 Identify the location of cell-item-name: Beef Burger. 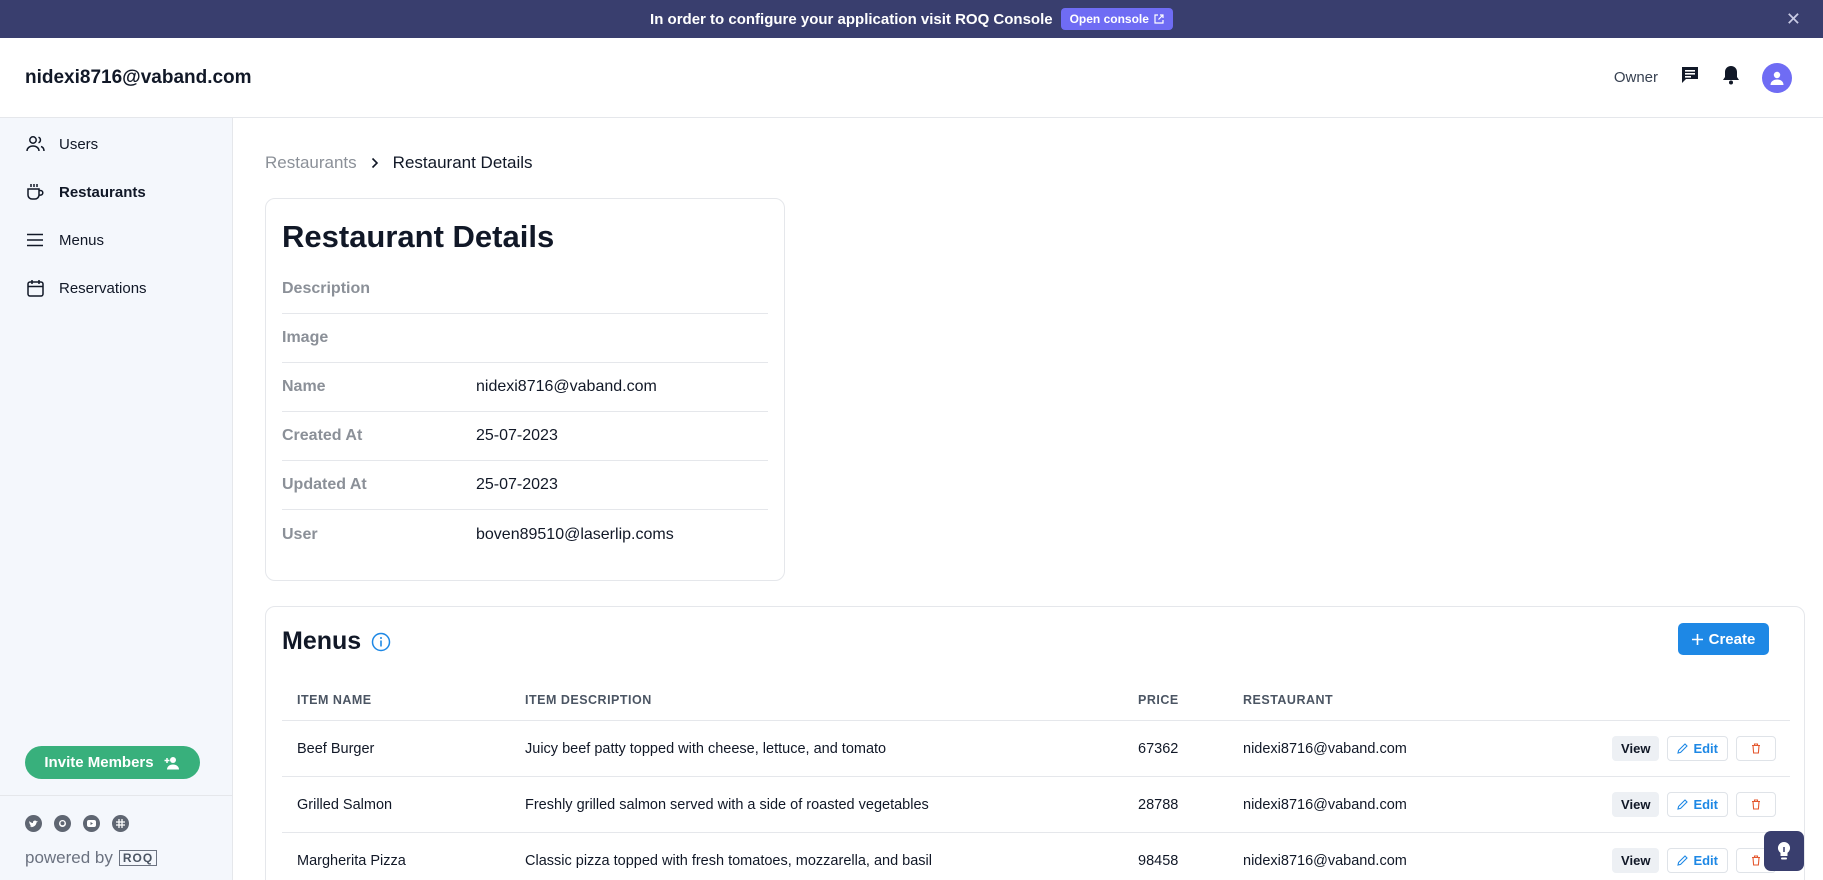
(336, 748).